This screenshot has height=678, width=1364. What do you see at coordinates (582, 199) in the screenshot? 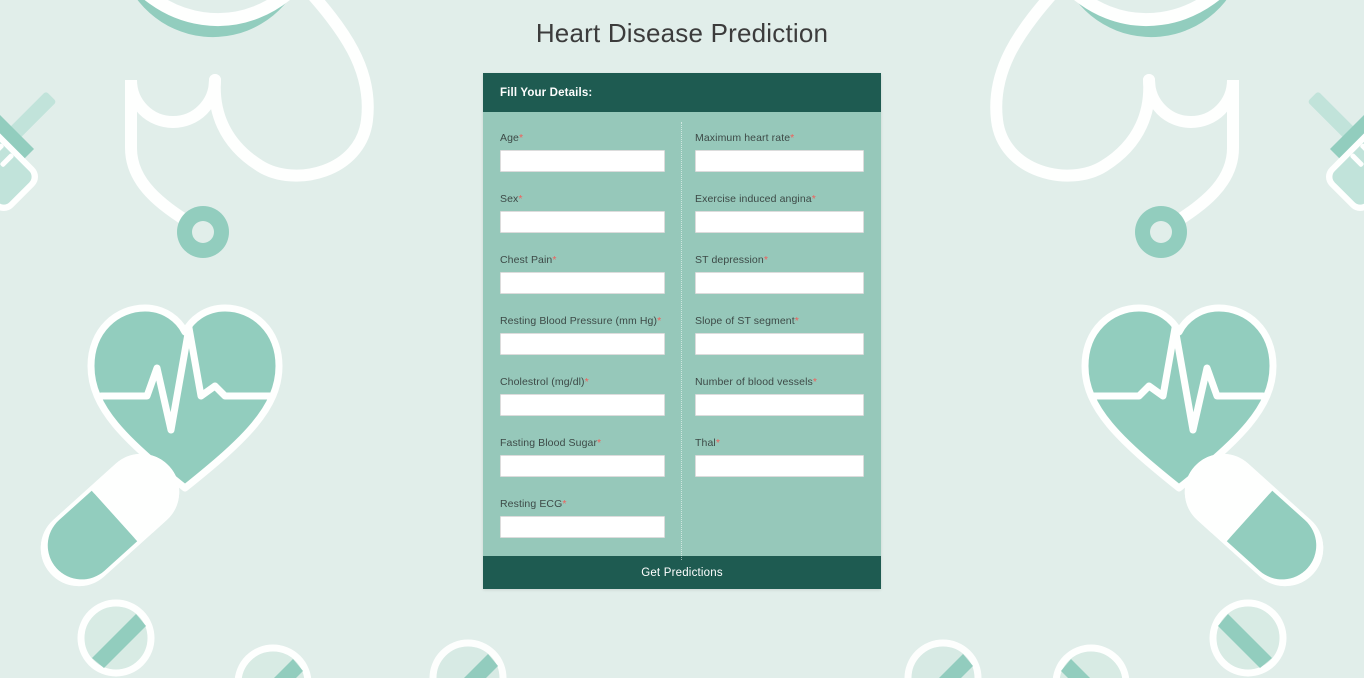
I see `label-sex: Sex*` at bounding box center [582, 199].